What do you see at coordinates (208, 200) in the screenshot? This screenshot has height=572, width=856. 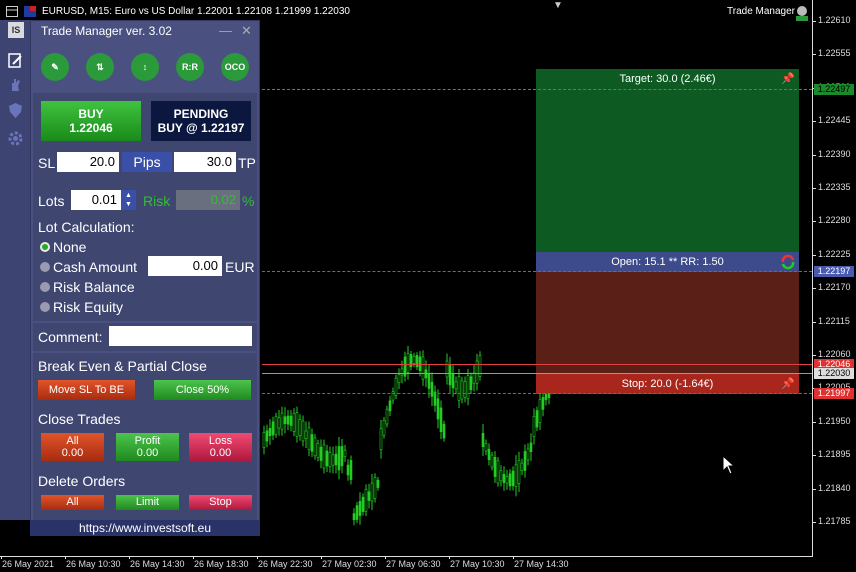 I see `risk-input: 0.02` at bounding box center [208, 200].